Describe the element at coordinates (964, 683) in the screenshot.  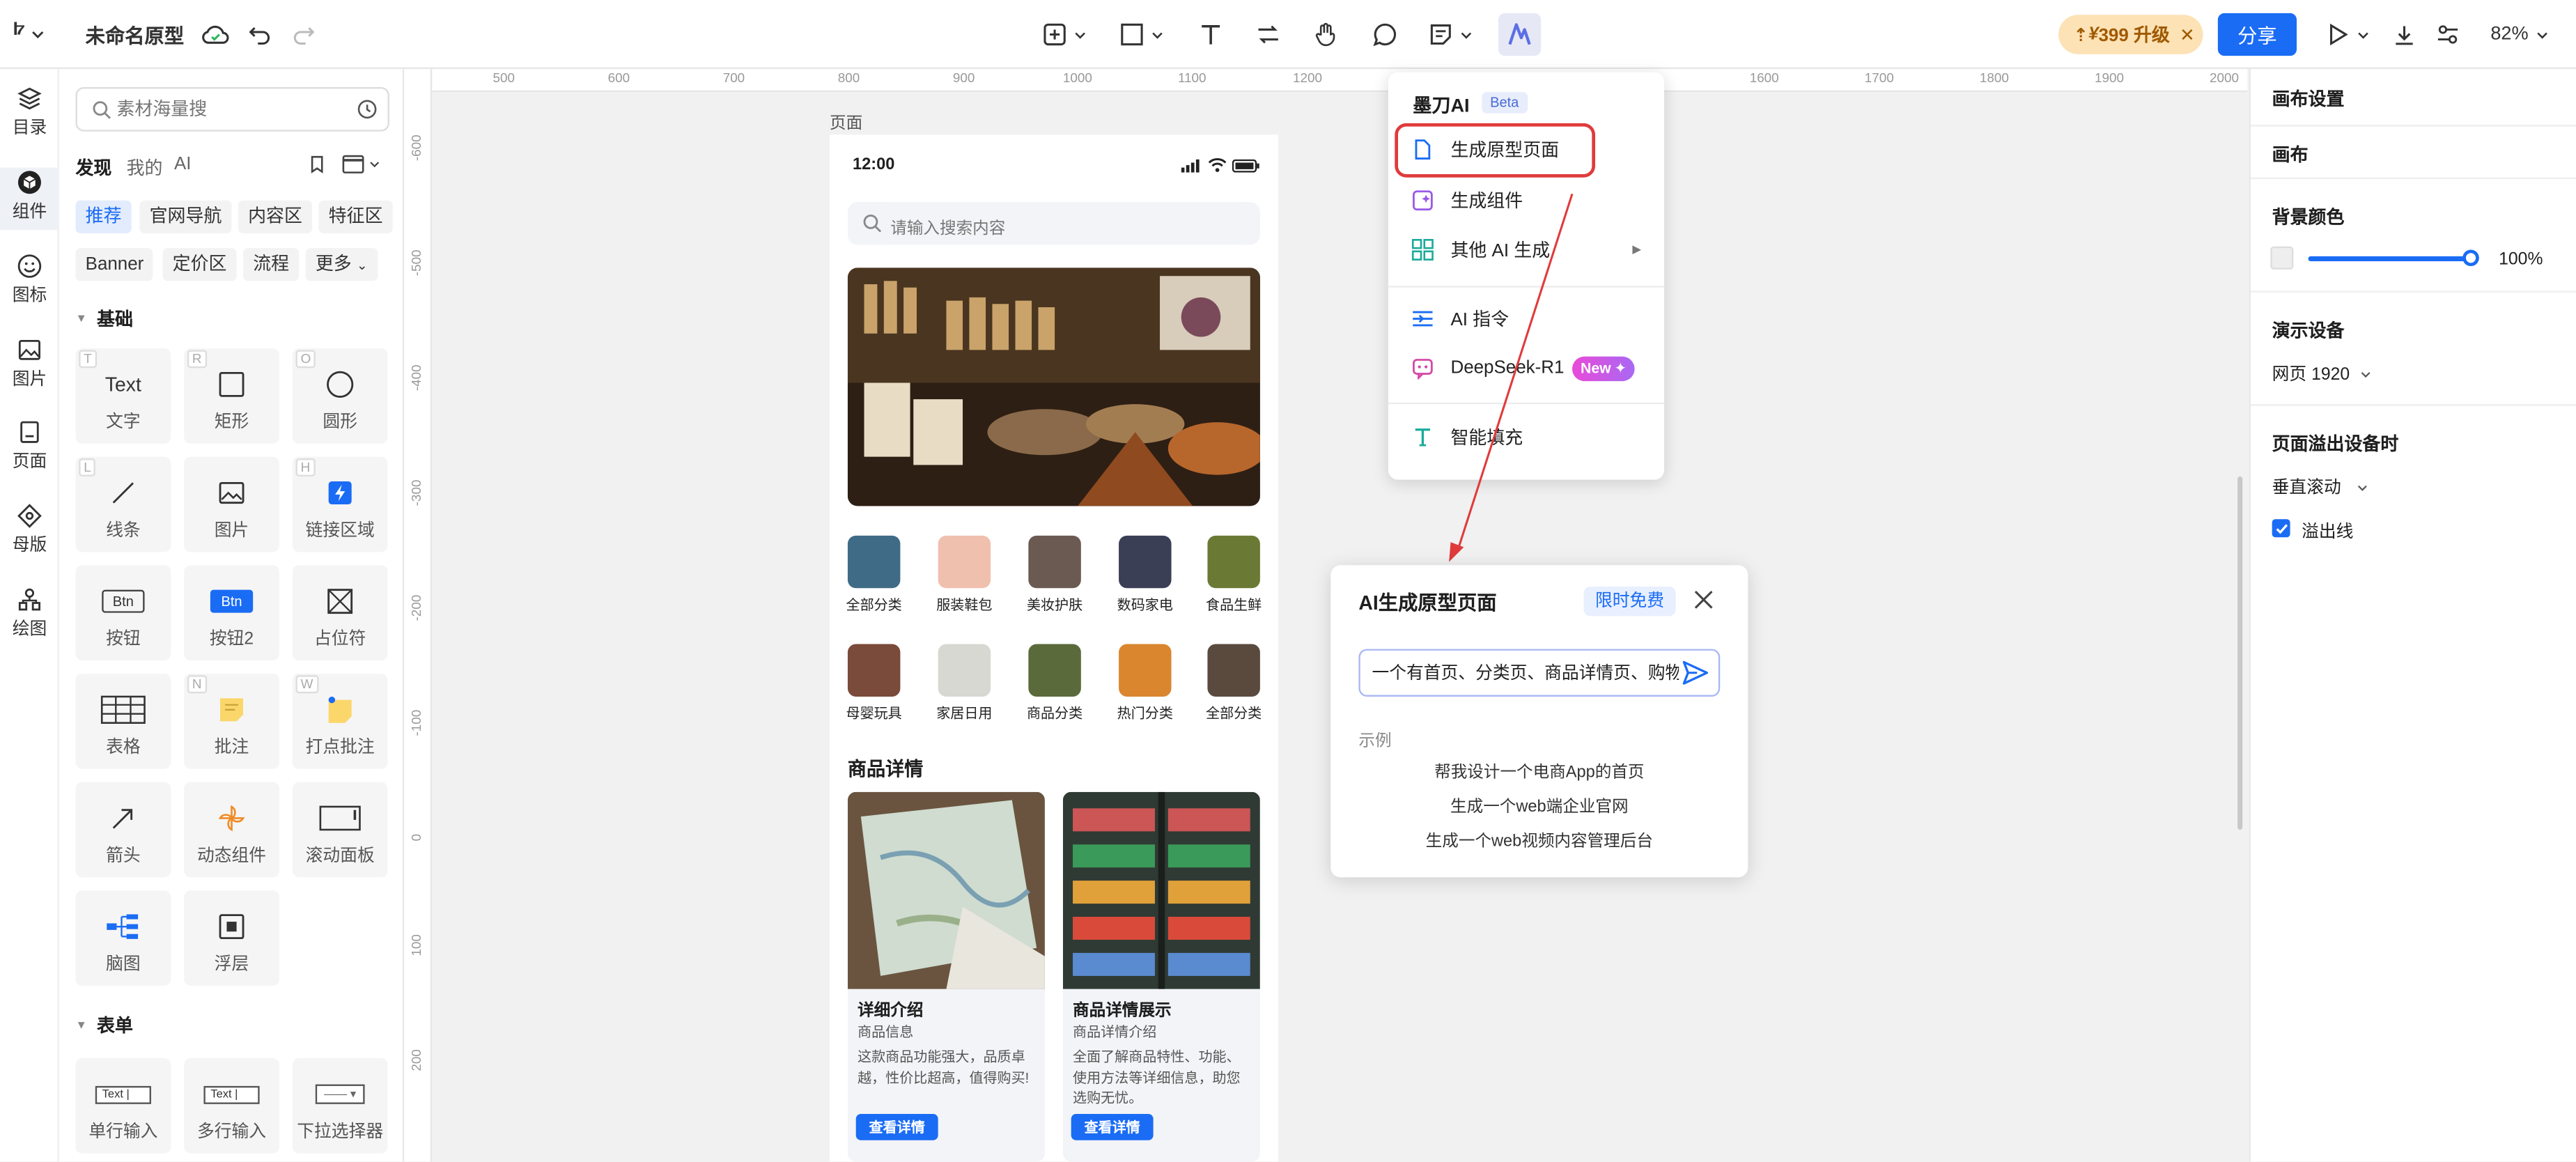
I see `category-home: 家居日用` at that location.